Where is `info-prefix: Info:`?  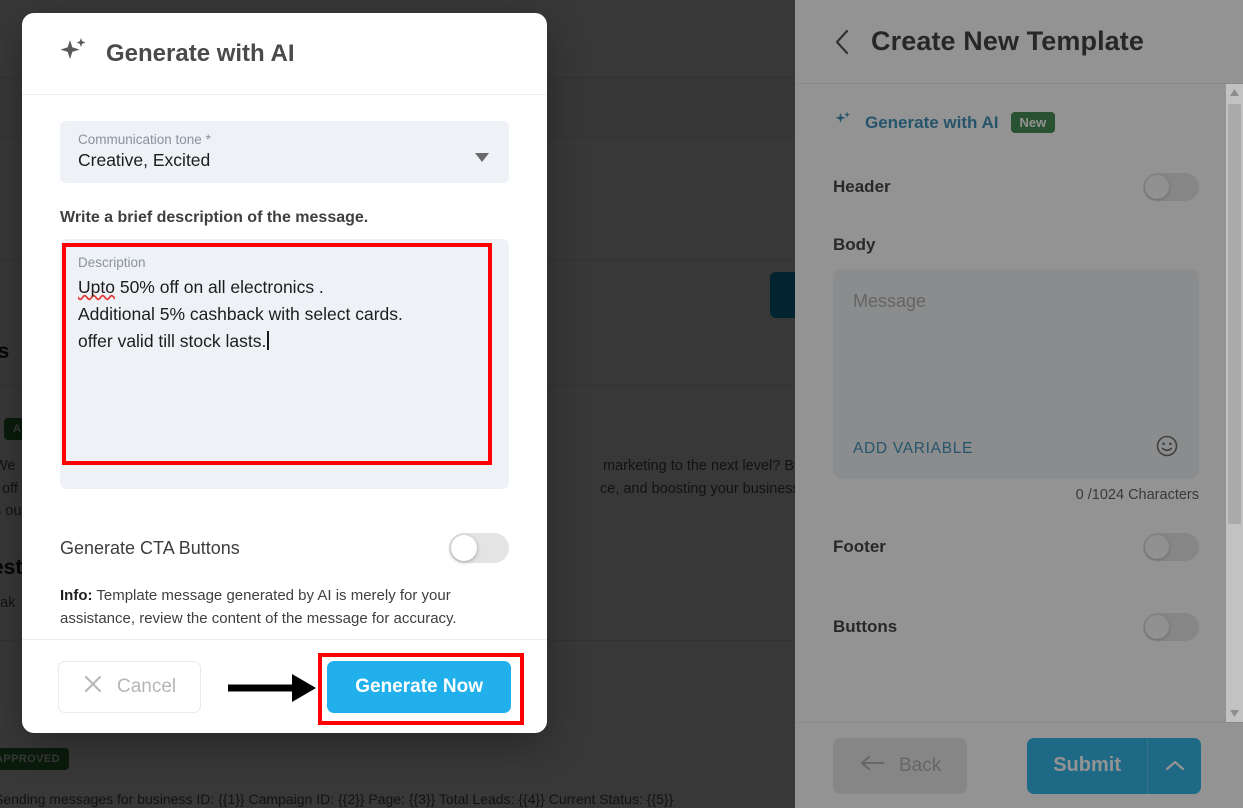
info-prefix: Info: is located at coordinates (76, 595).